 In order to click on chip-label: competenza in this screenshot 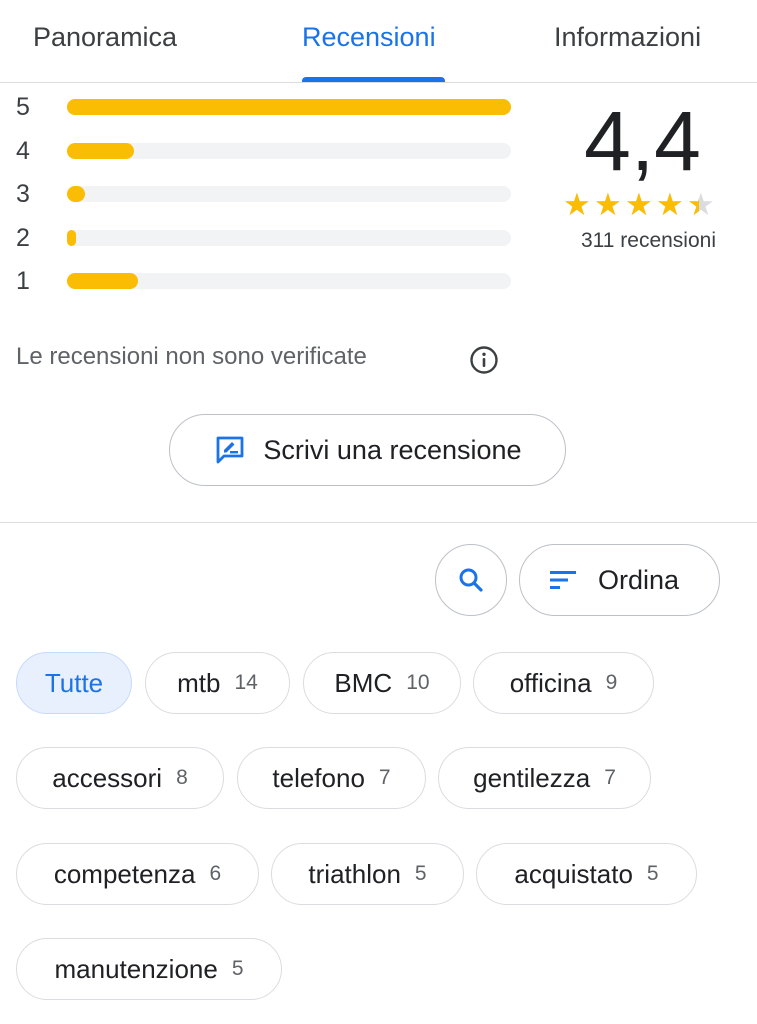, I will do `click(124, 873)`.